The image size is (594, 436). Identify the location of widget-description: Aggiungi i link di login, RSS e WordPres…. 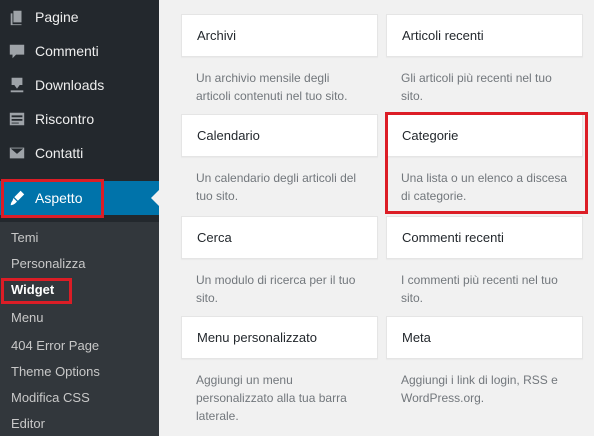
(479, 389).